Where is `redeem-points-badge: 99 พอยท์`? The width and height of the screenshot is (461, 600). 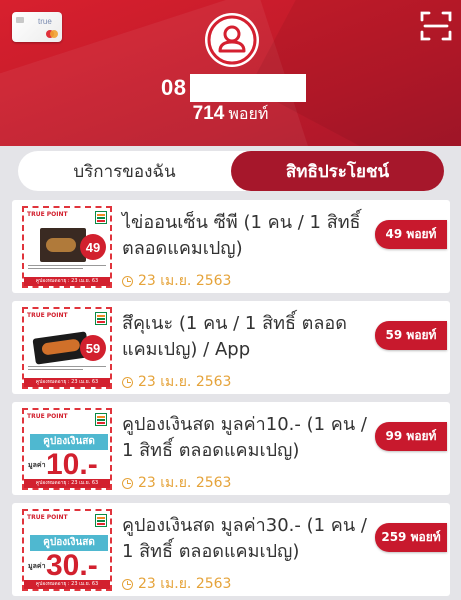
redeem-points-badge: 99 พอยท์ is located at coordinates (411, 436).